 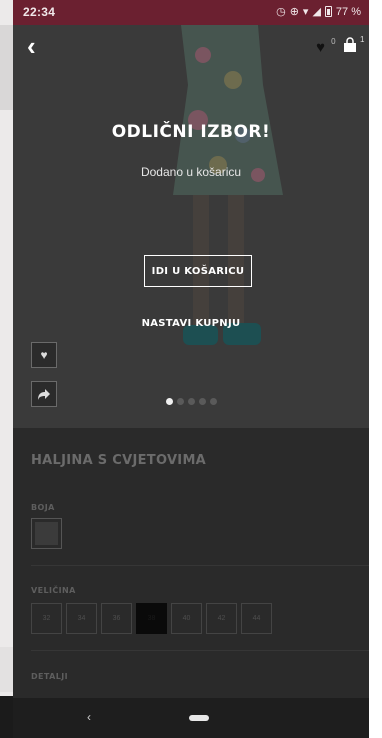 What do you see at coordinates (6, 369) in the screenshot?
I see `background-window` at bounding box center [6, 369].